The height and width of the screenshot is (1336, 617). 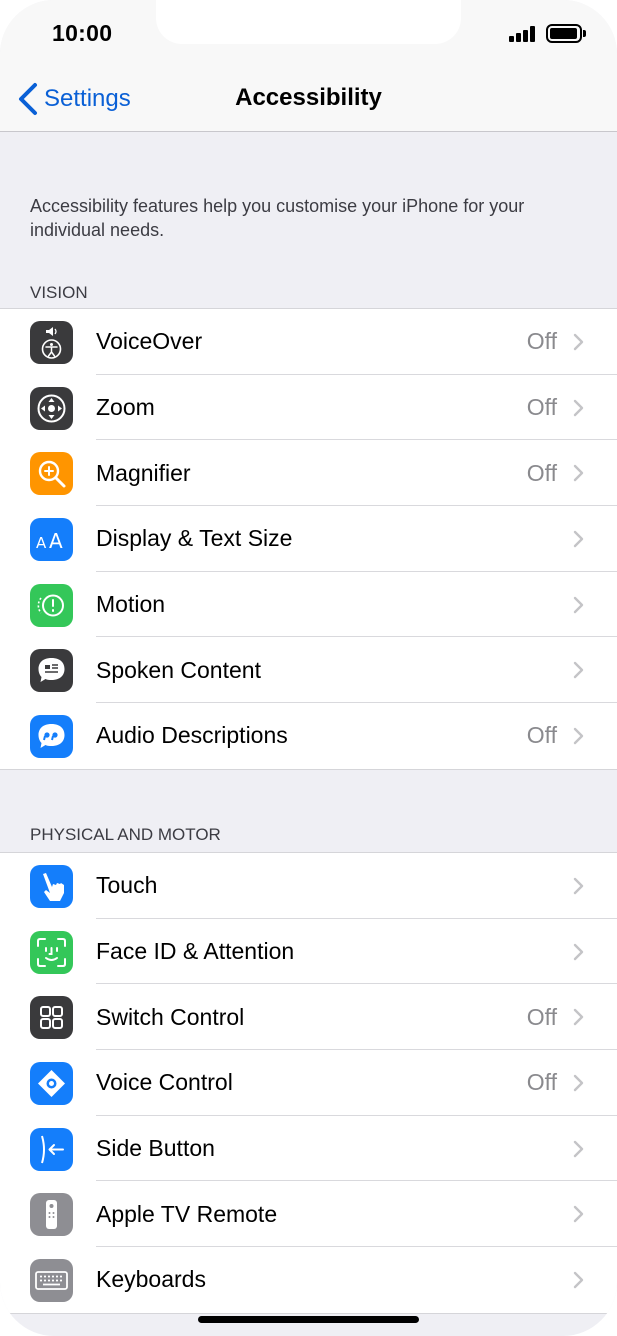 I want to click on row-label: Side Button, so click(x=155, y=1147).